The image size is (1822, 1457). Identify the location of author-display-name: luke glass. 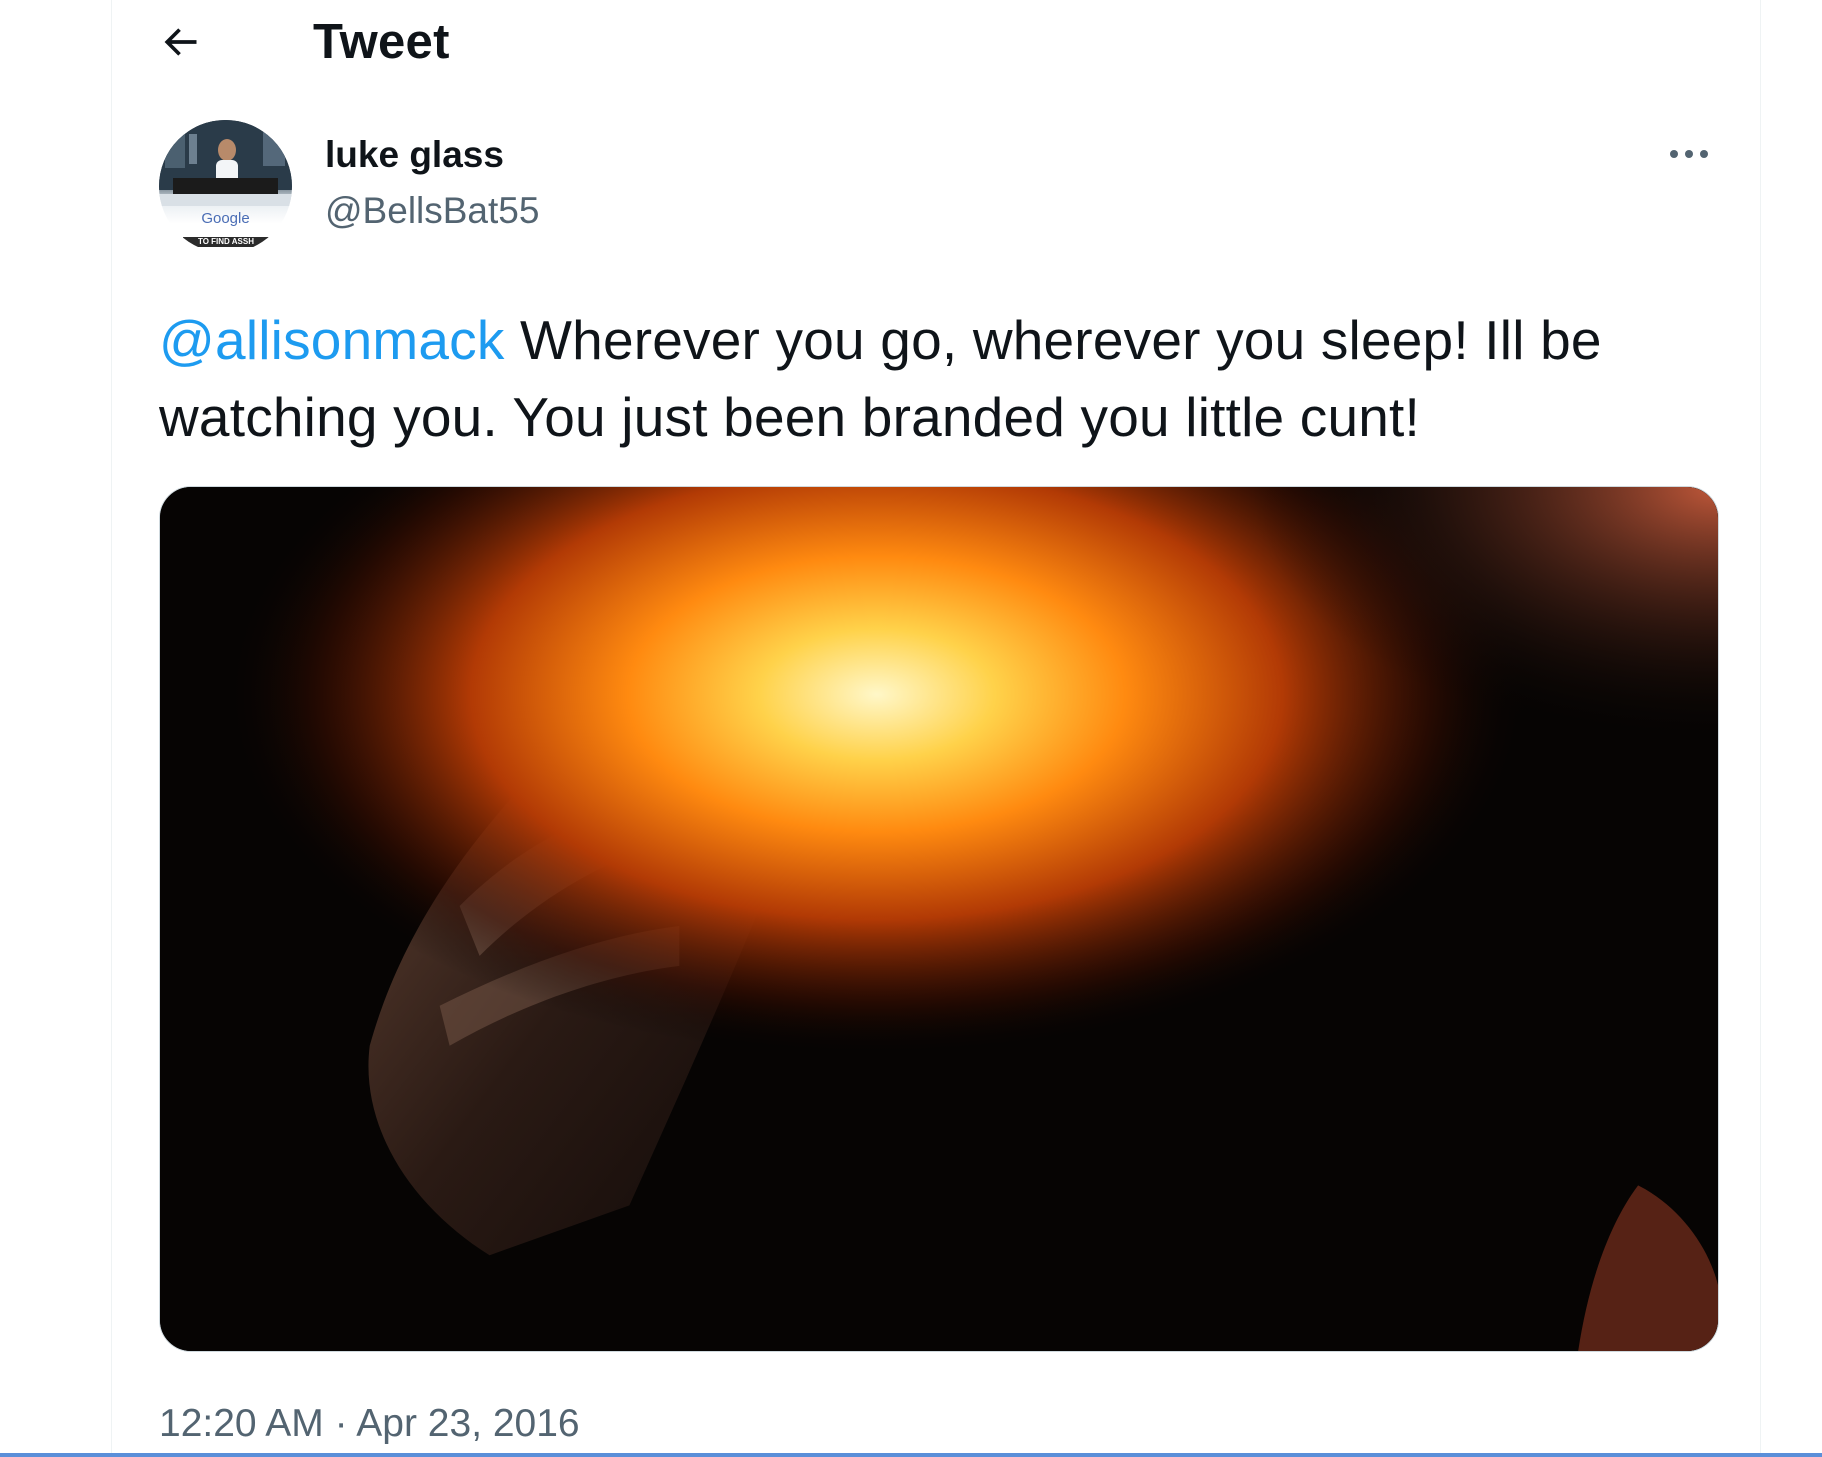
(414, 155).